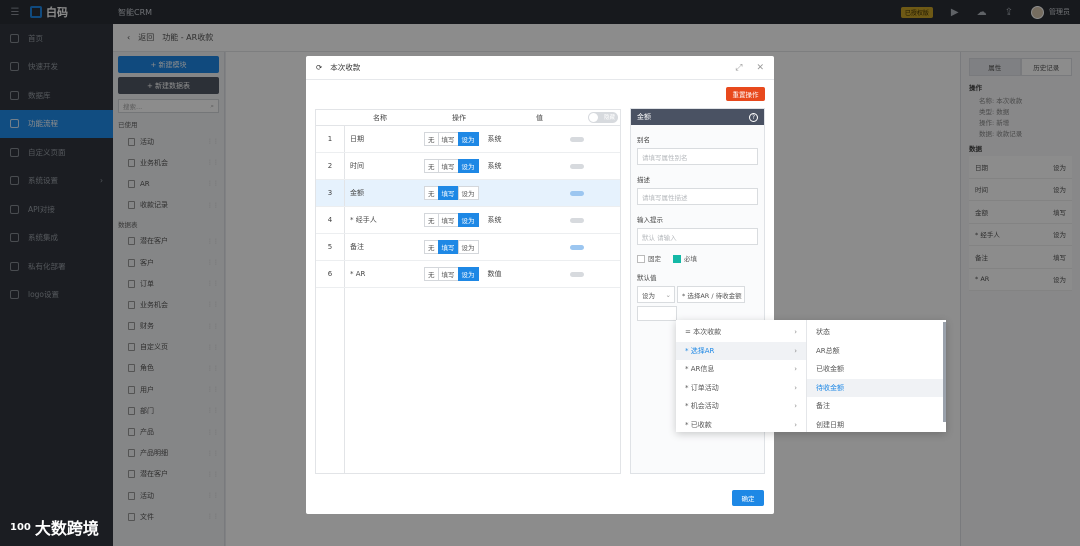 The image size is (1080, 546). I want to click on watermark-text: 大数跨境, so click(66, 528).